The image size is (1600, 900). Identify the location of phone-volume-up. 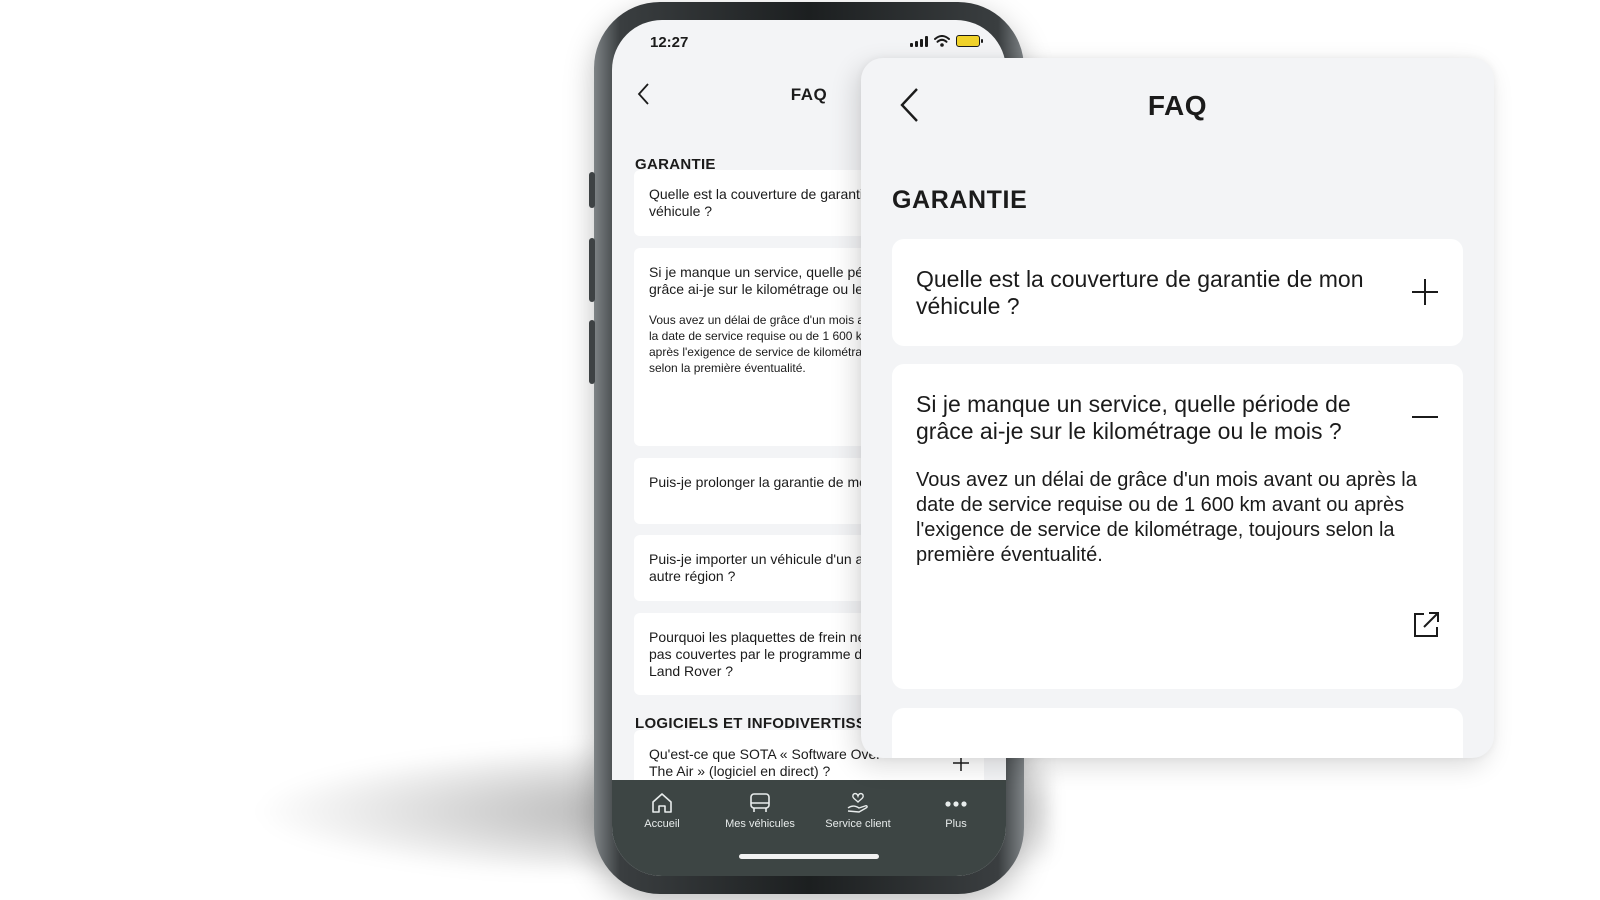
(592, 270).